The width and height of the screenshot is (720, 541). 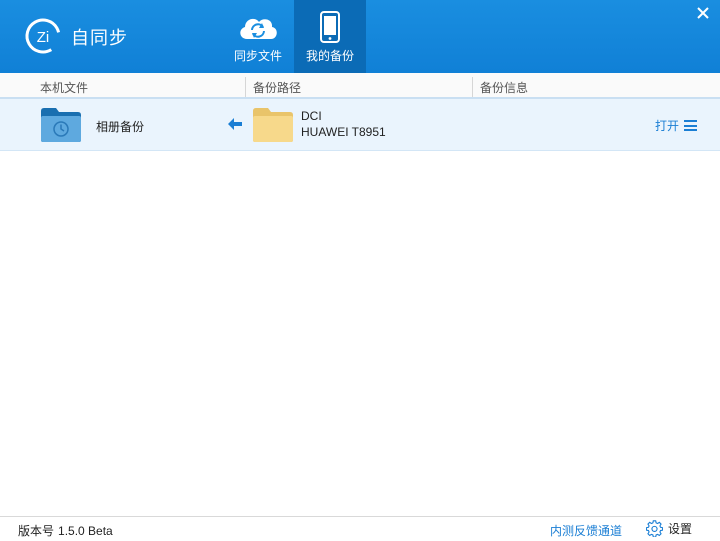 What do you see at coordinates (586, 530) in the screenshot?
I see `feedback-link: 内测反馈通道` at bounding box center [586, 530].